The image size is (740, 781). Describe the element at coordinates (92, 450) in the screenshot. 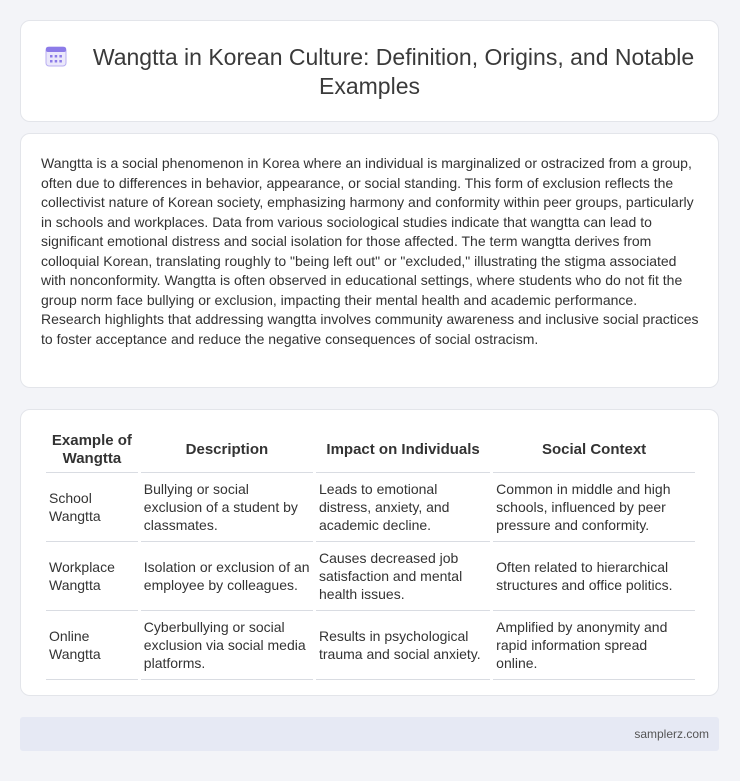

I see `column-header: Example of Wangtta` at that location.